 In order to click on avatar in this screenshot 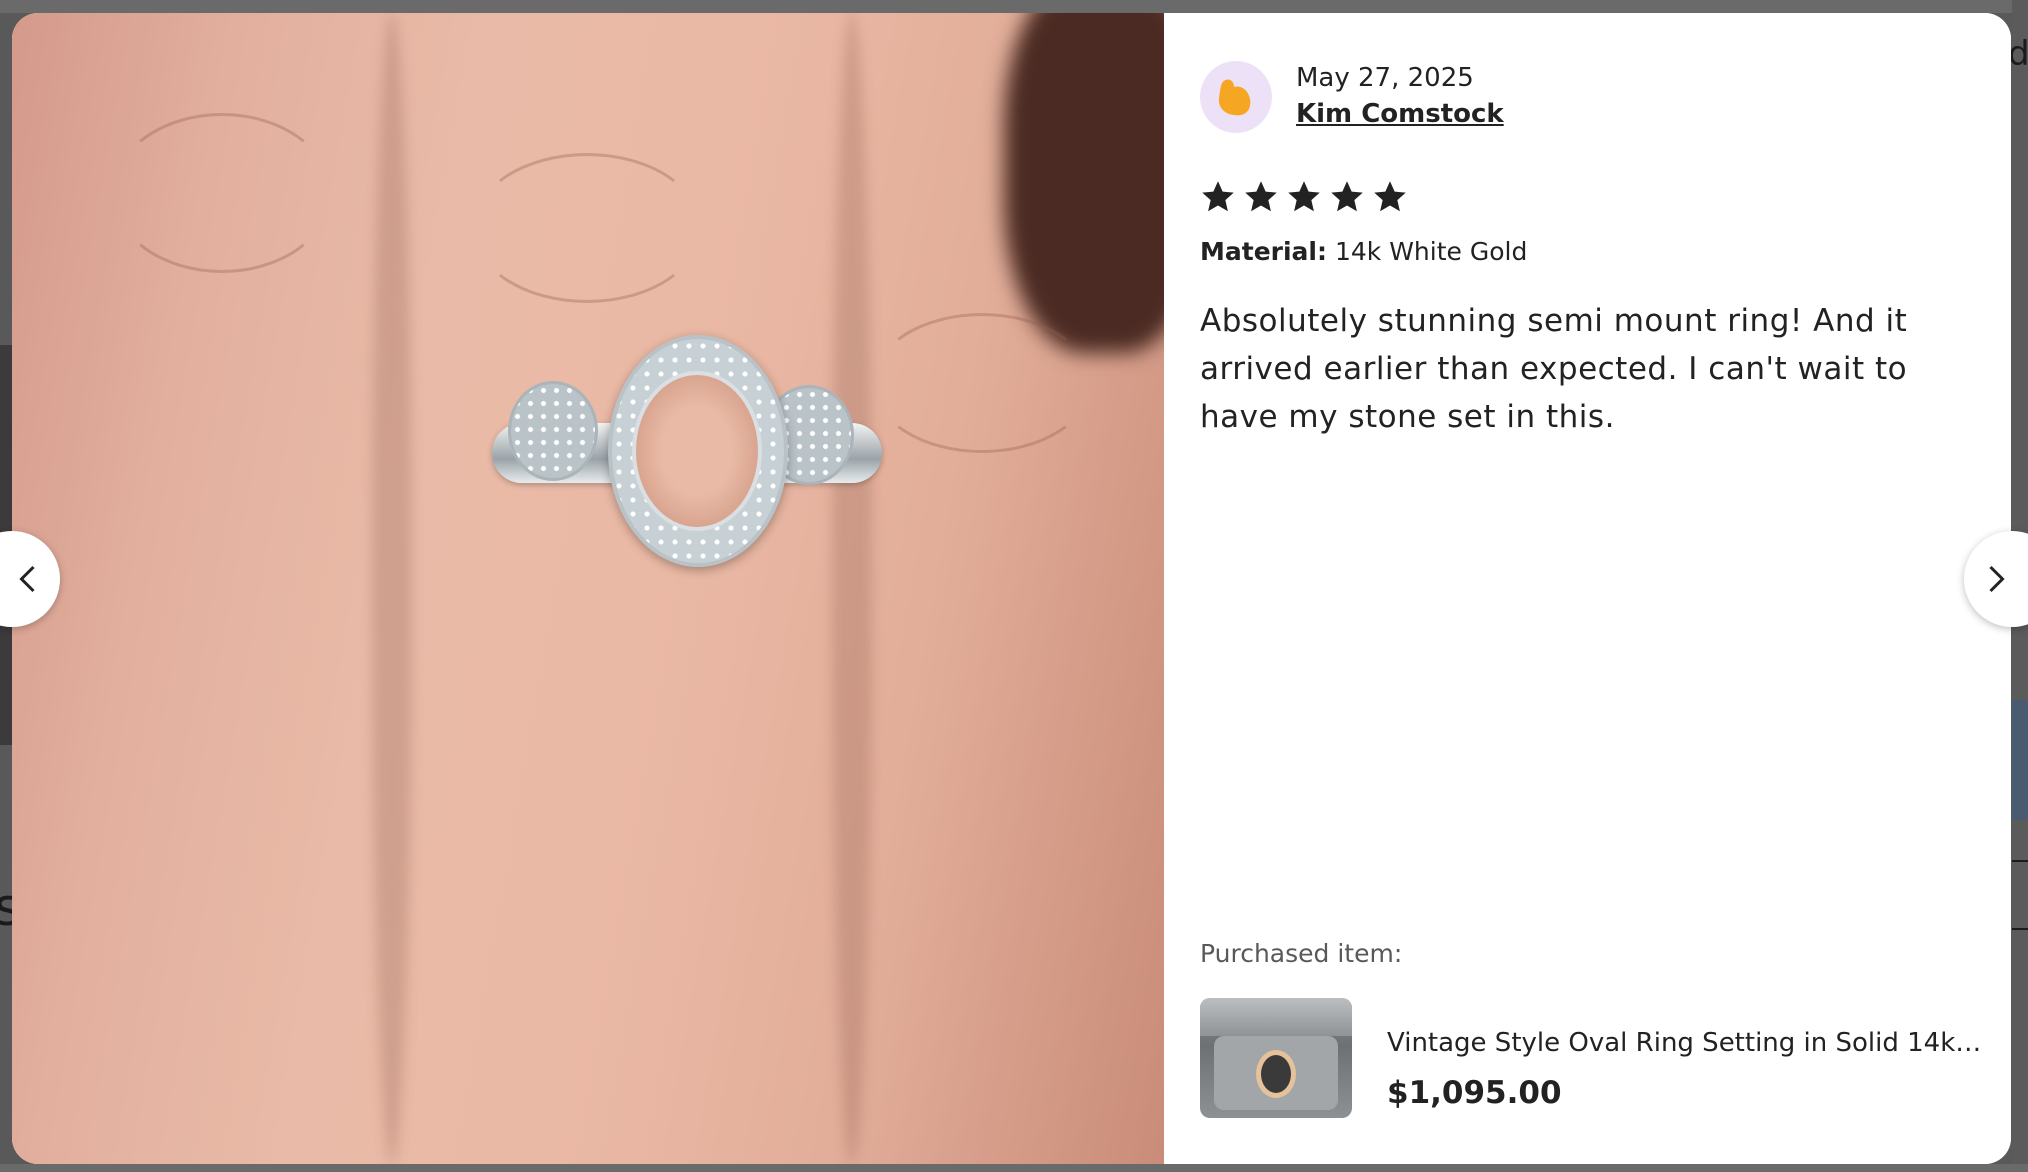, I will do `click(1236, 97)`.